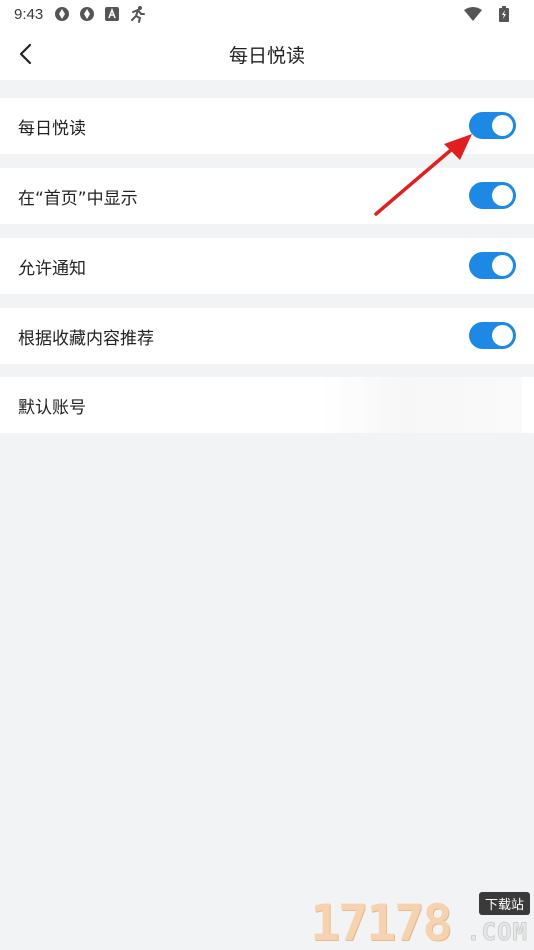 This screenshot has width=534, height=950. Describe the element at coordinates (504, 903) in the screenshot. I see `watermark-badge: 下载站` at that location.